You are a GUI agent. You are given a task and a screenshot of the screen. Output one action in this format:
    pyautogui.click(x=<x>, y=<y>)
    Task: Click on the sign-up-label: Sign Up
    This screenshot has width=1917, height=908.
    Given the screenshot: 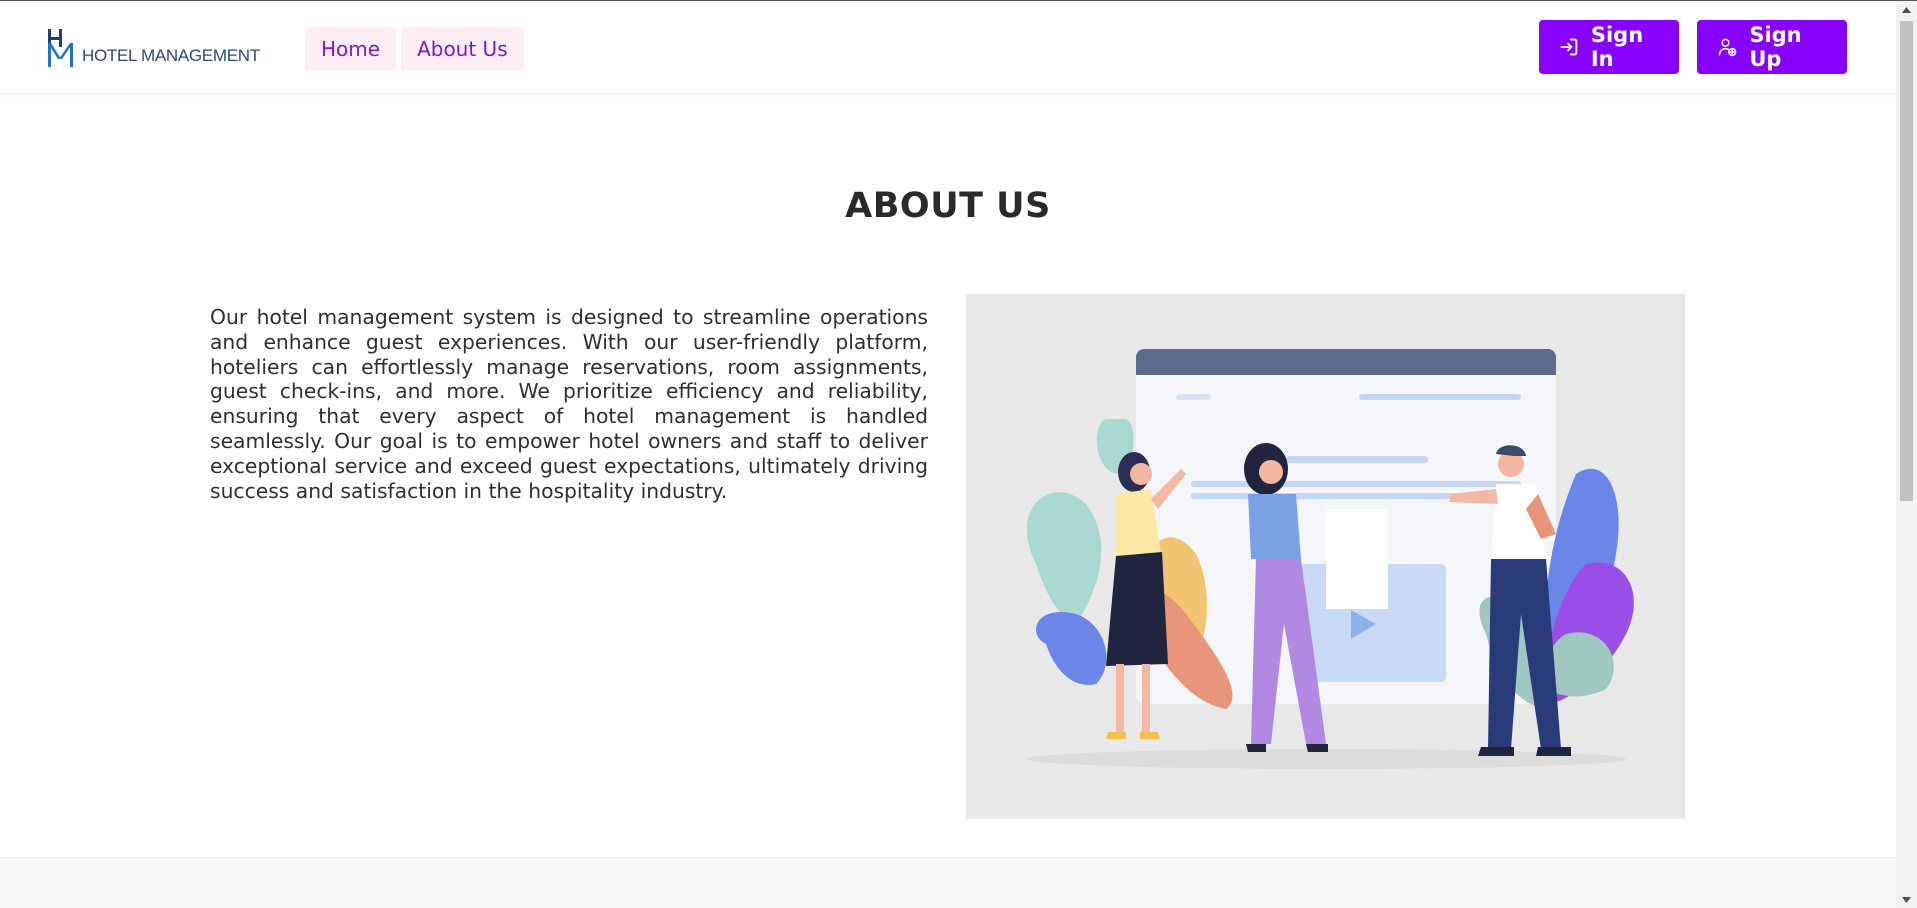 What is the action you would take?
    pyautogui.click(x=1775, y=47)
    